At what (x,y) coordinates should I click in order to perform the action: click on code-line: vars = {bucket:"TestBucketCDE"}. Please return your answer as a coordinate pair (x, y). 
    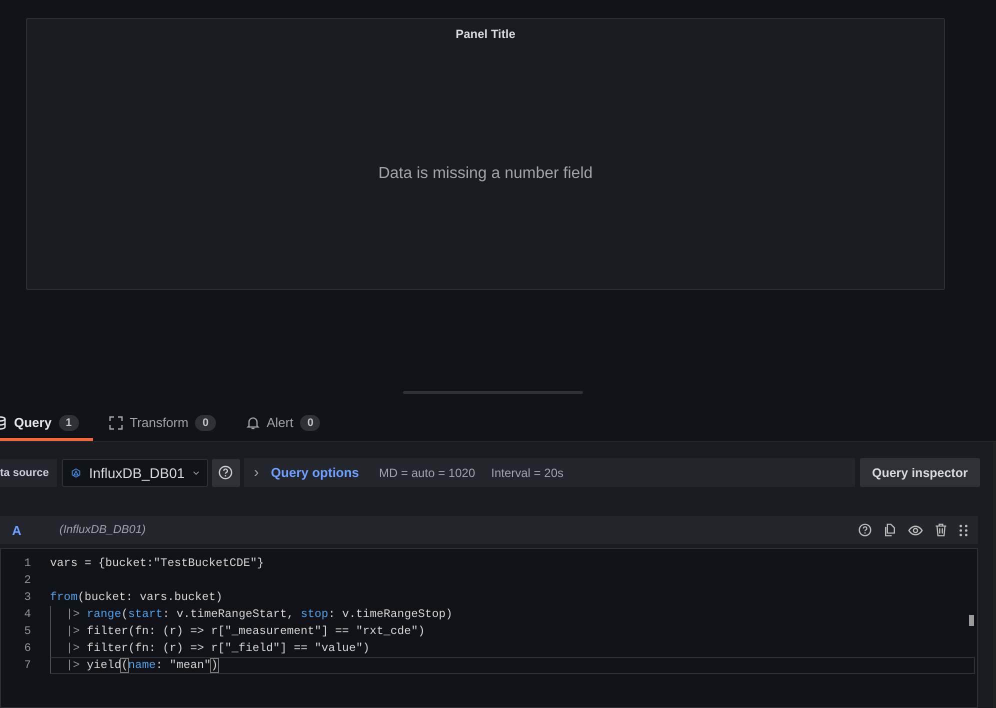
    Looking at the image, I should click on (157, 563).